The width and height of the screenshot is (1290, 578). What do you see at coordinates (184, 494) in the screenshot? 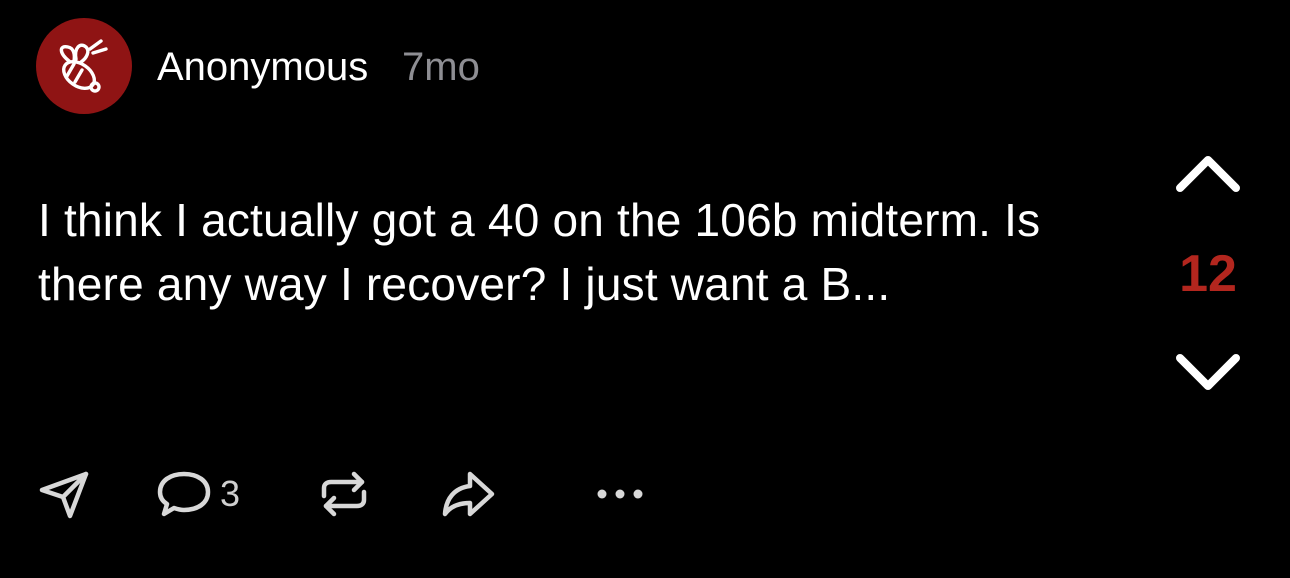
I see `comment-icon` at bounding box center [184, 494].